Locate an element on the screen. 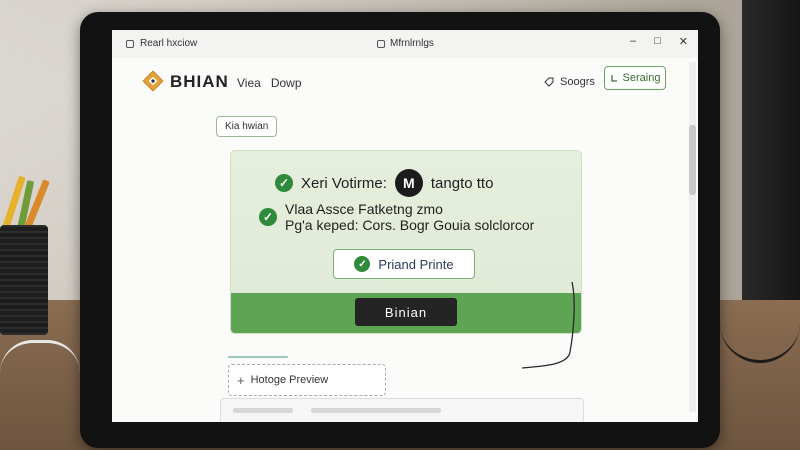 The image size is (800, 450). print-button: ✓ Priand Printe is located at coordinates (404, 264).